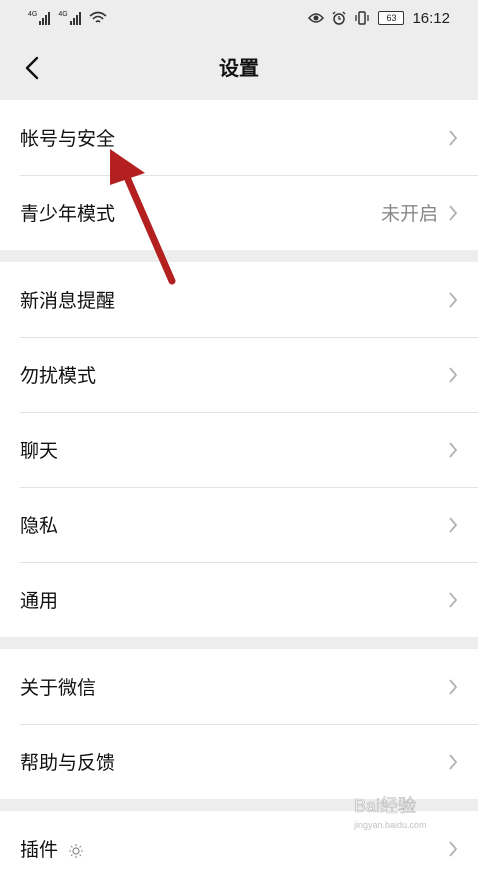  Describe the element at coordinates (98, 17) in the screenshot. I see `wifi-icon` at that location.